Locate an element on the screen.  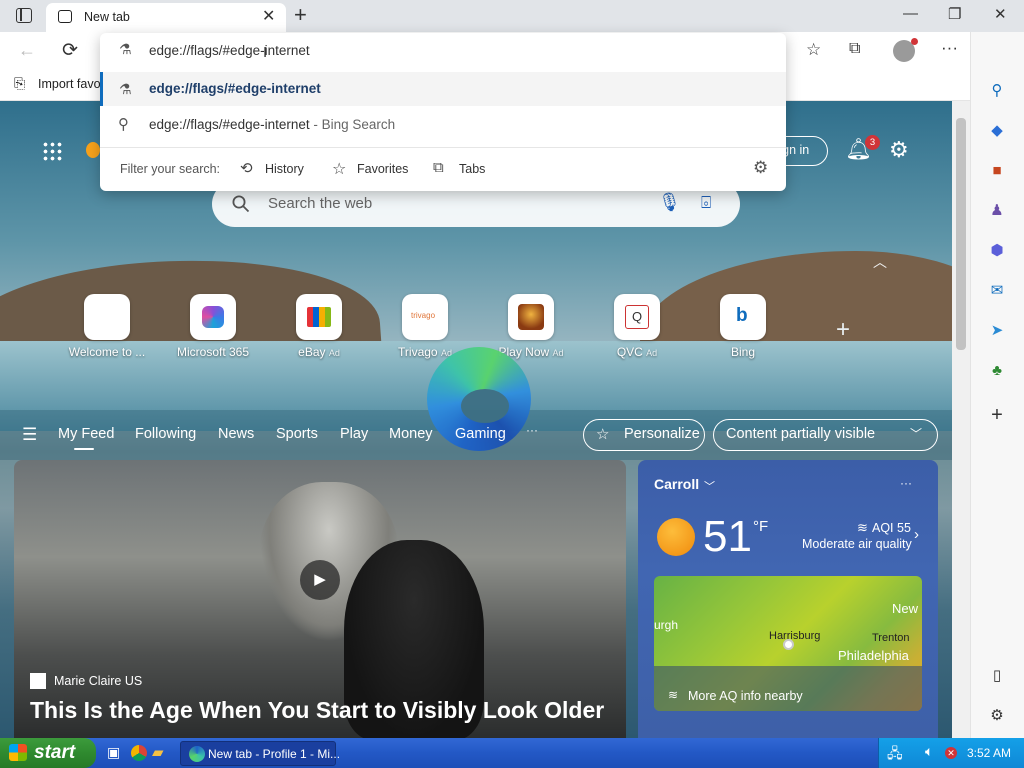
collapse-chevron-icon: ︿ is located at coordinates (880, 262).